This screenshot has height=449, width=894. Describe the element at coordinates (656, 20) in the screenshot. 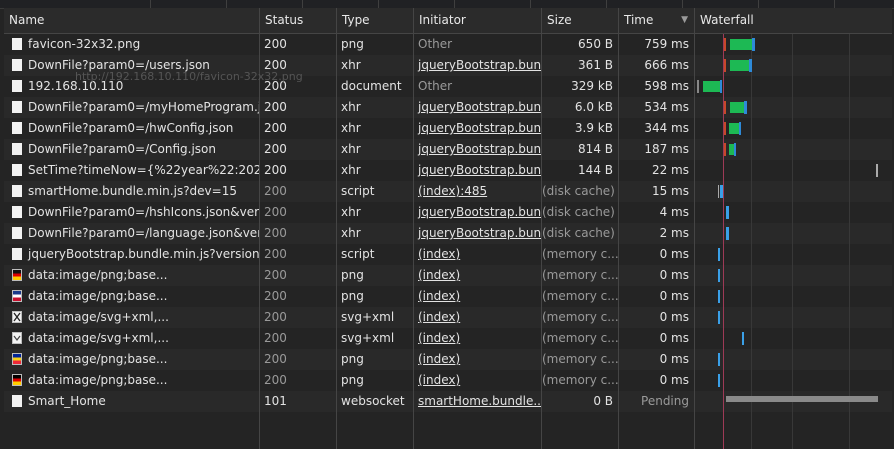

I see `column-header-time: Time ▼` at that location.